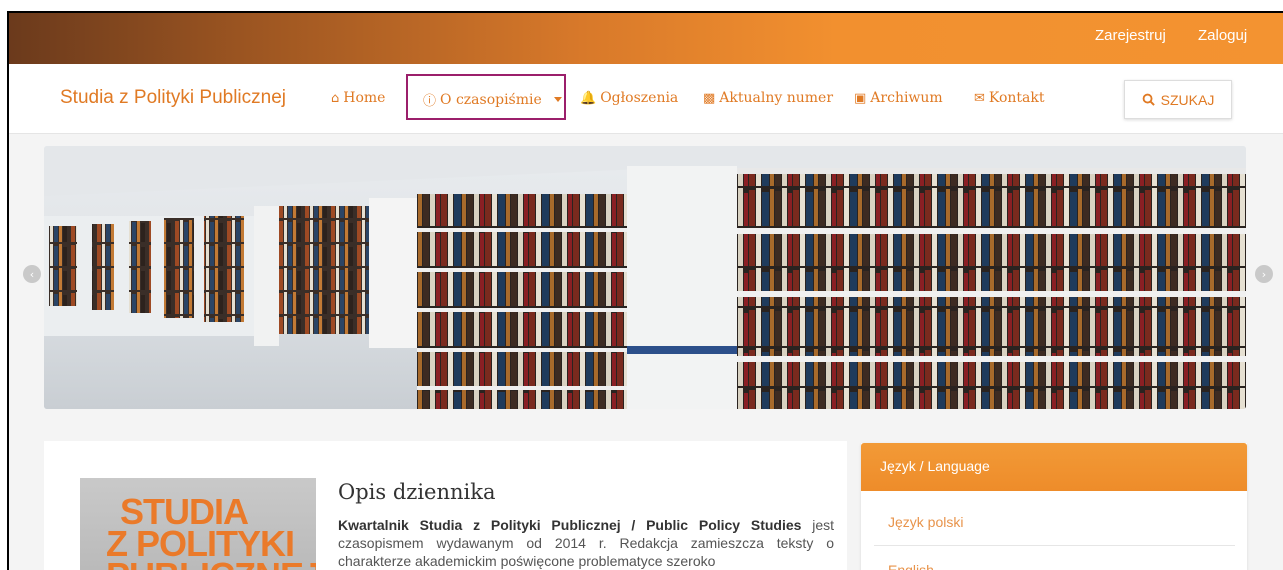 The height and width of the screenshot is (570, 1283). Describe the element at coordinates (198, 524) in the screenshot. I see `journal-cover-image: STUDIA Z POLITYKI PUBLICZNEJ` at that location.